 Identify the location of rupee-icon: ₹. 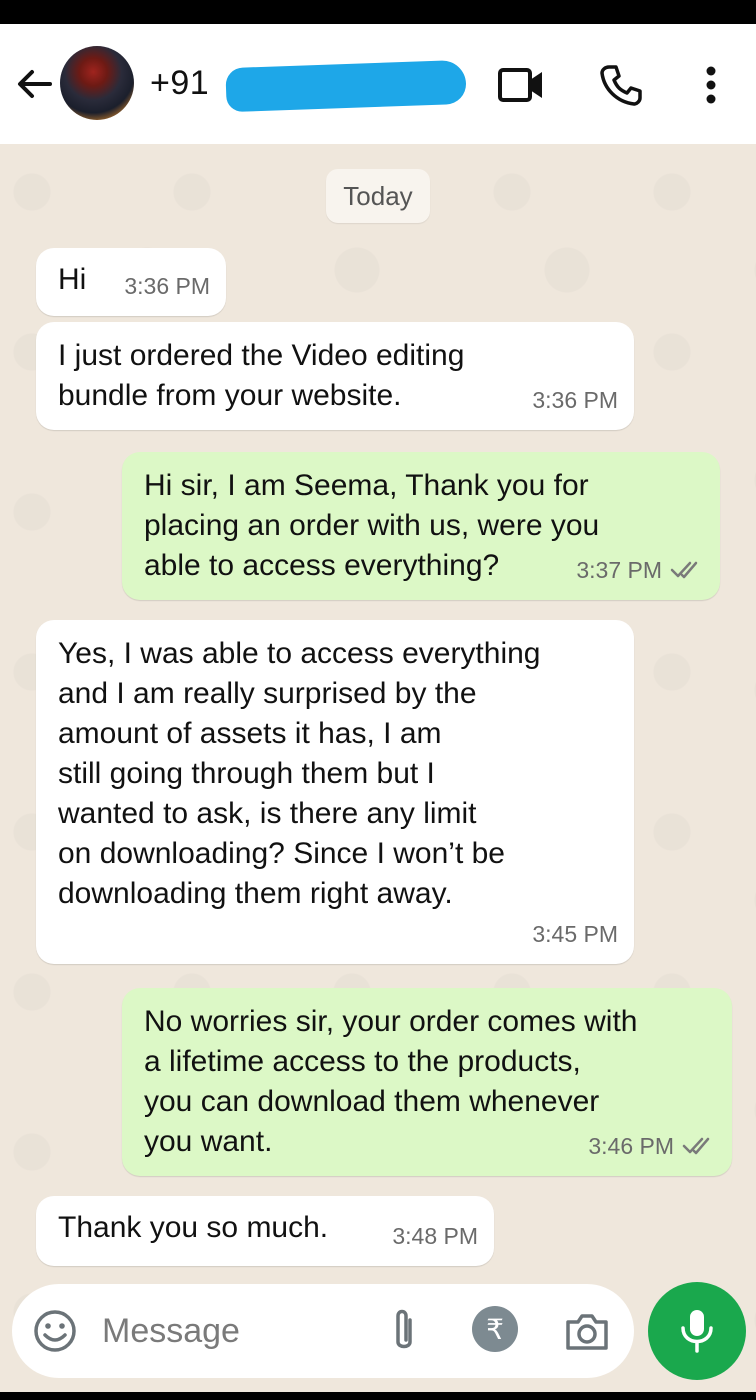
(495, 1329).